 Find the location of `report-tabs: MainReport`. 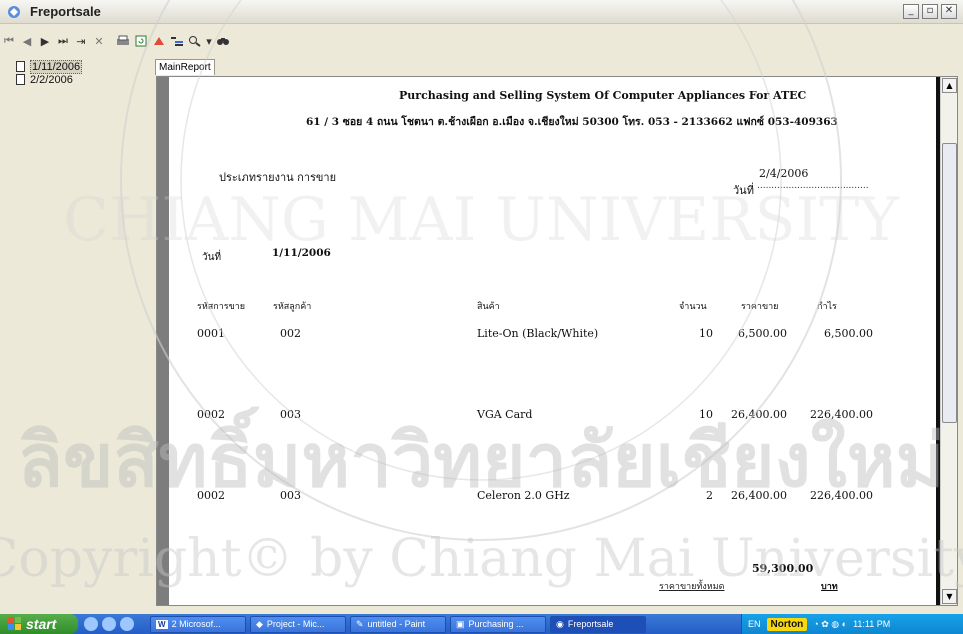

report-tabs: MainReport is located at coordinates (185, 67).